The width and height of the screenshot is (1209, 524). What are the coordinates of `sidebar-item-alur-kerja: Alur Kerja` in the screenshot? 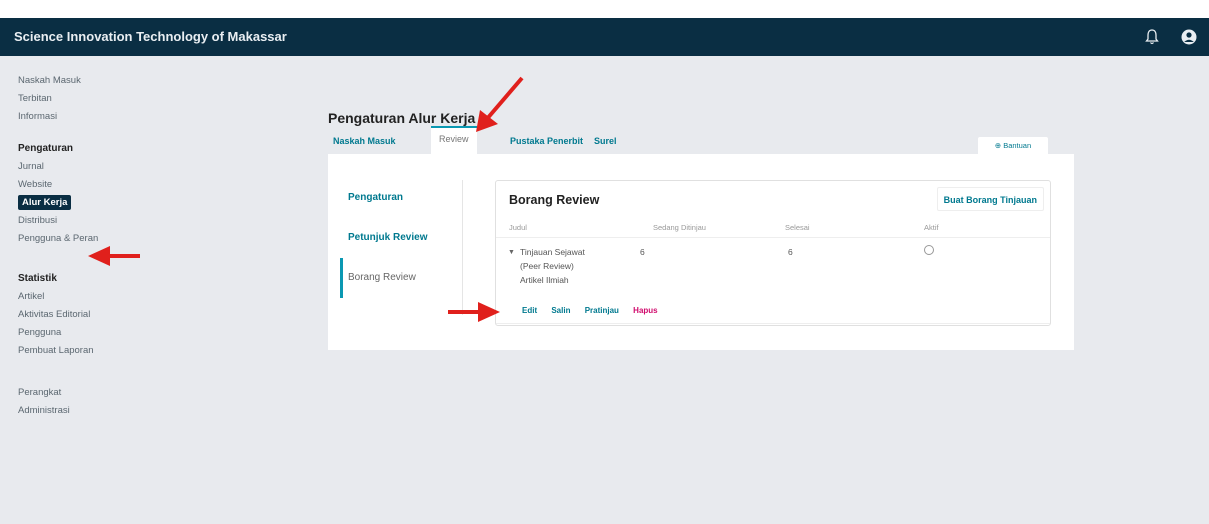 It's located at (75, 203).